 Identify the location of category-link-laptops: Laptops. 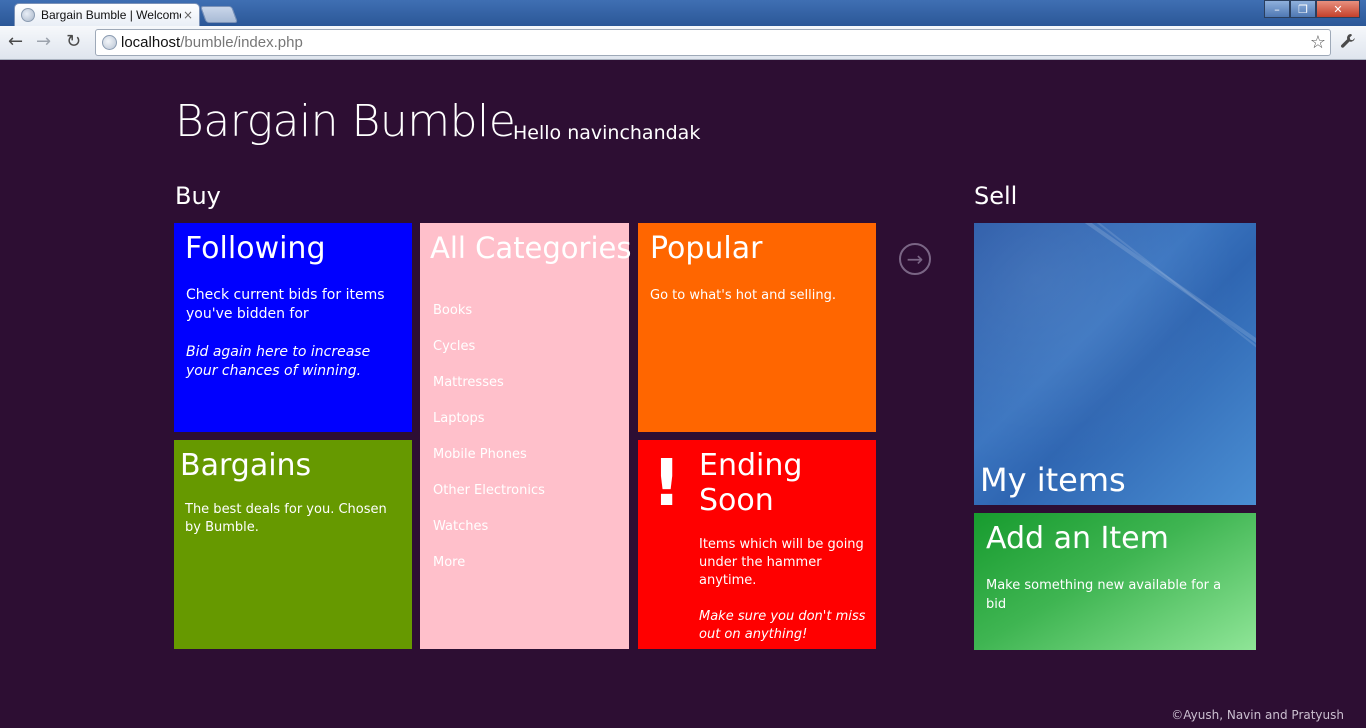
(526, 429).